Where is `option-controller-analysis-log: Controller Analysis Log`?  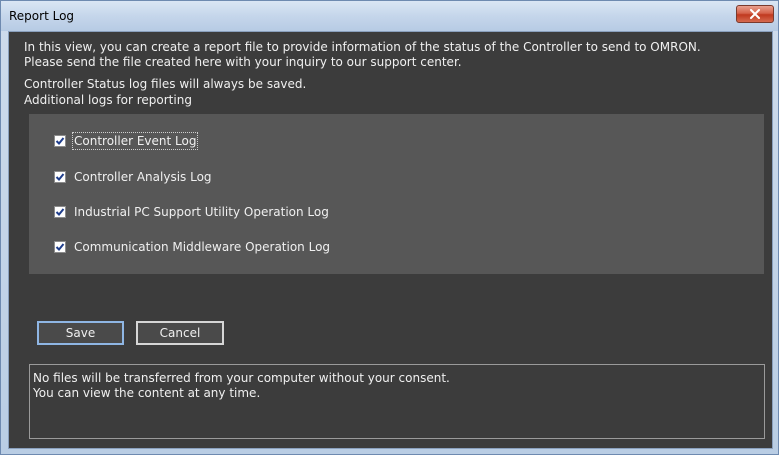
option-controller-analysis-log: Controller Analysis Log is located at coordinates (133, 177).